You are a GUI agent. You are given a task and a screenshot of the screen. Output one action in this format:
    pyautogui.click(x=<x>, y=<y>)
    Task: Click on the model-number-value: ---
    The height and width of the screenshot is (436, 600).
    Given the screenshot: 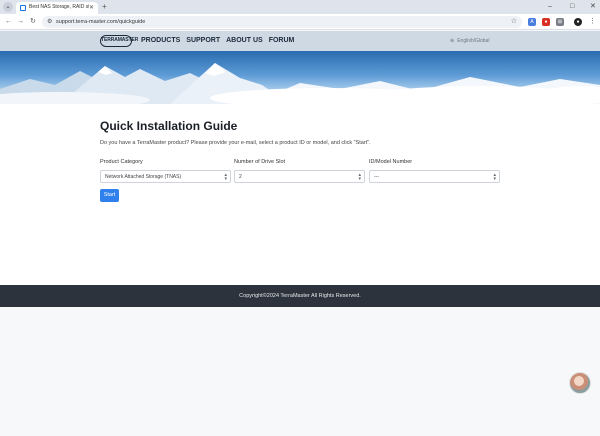 What is the action you would take?
    pyautogui.click(x=376, y=177)
    